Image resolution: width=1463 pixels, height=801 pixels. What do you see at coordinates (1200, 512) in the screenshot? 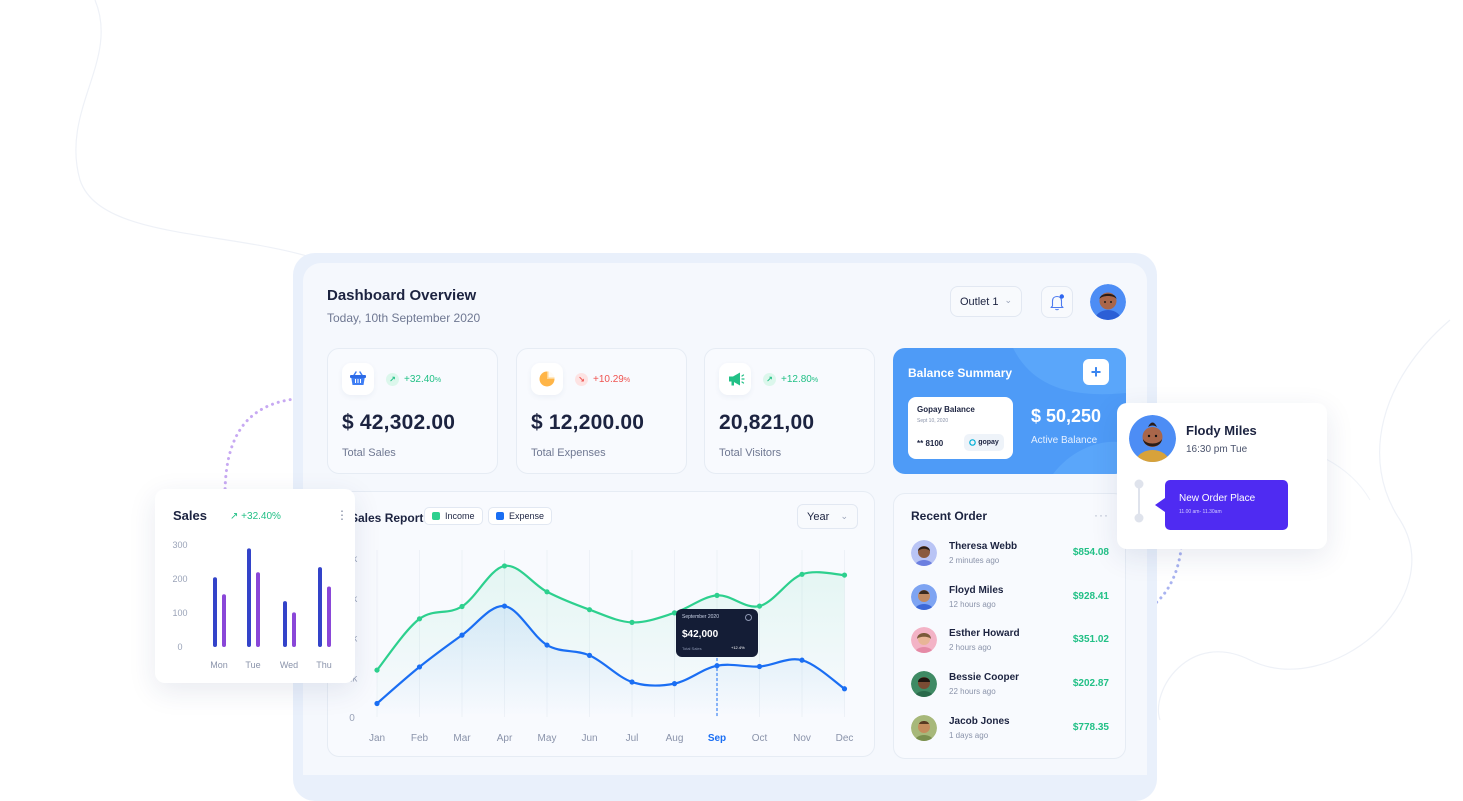
I see `notification-time: 11.00 am- 11.30am` at bounding box center [1200, 512].